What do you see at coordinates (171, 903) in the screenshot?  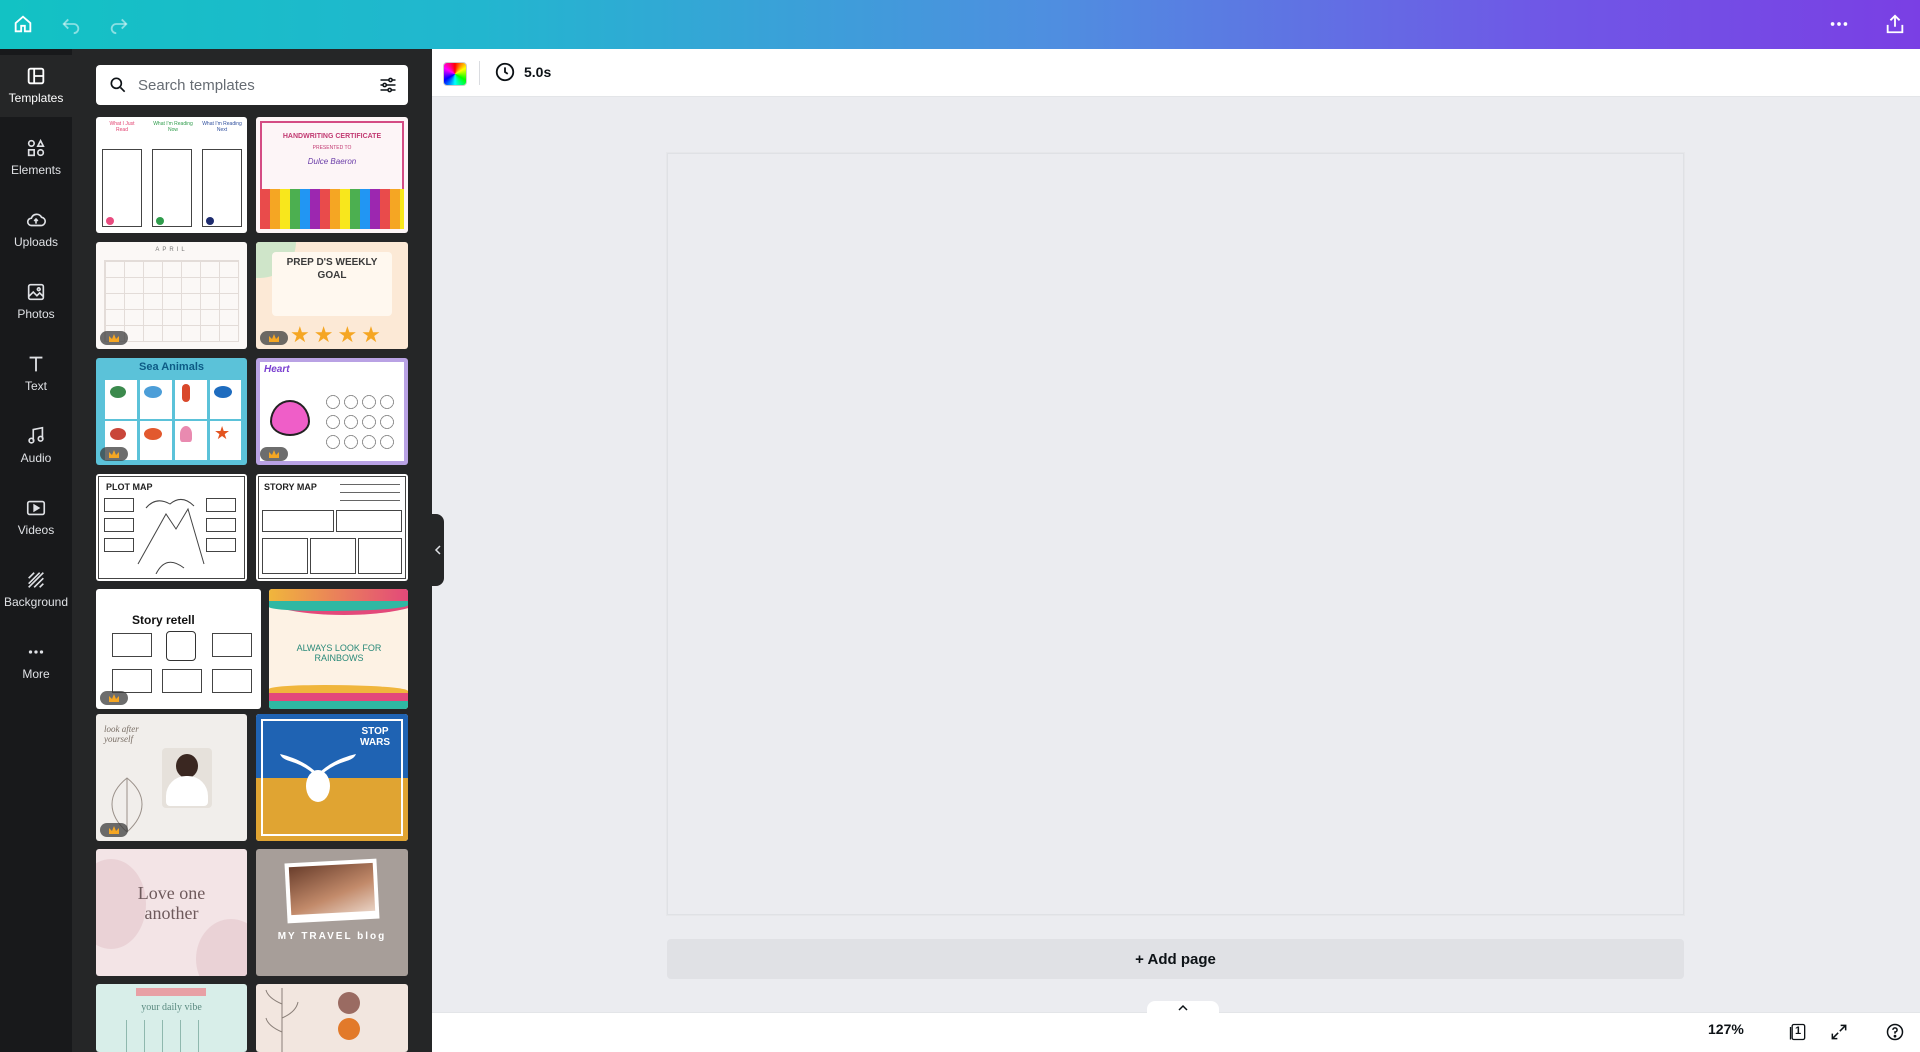 I see `template-text: Love one another` at bounding box center [171, 903].